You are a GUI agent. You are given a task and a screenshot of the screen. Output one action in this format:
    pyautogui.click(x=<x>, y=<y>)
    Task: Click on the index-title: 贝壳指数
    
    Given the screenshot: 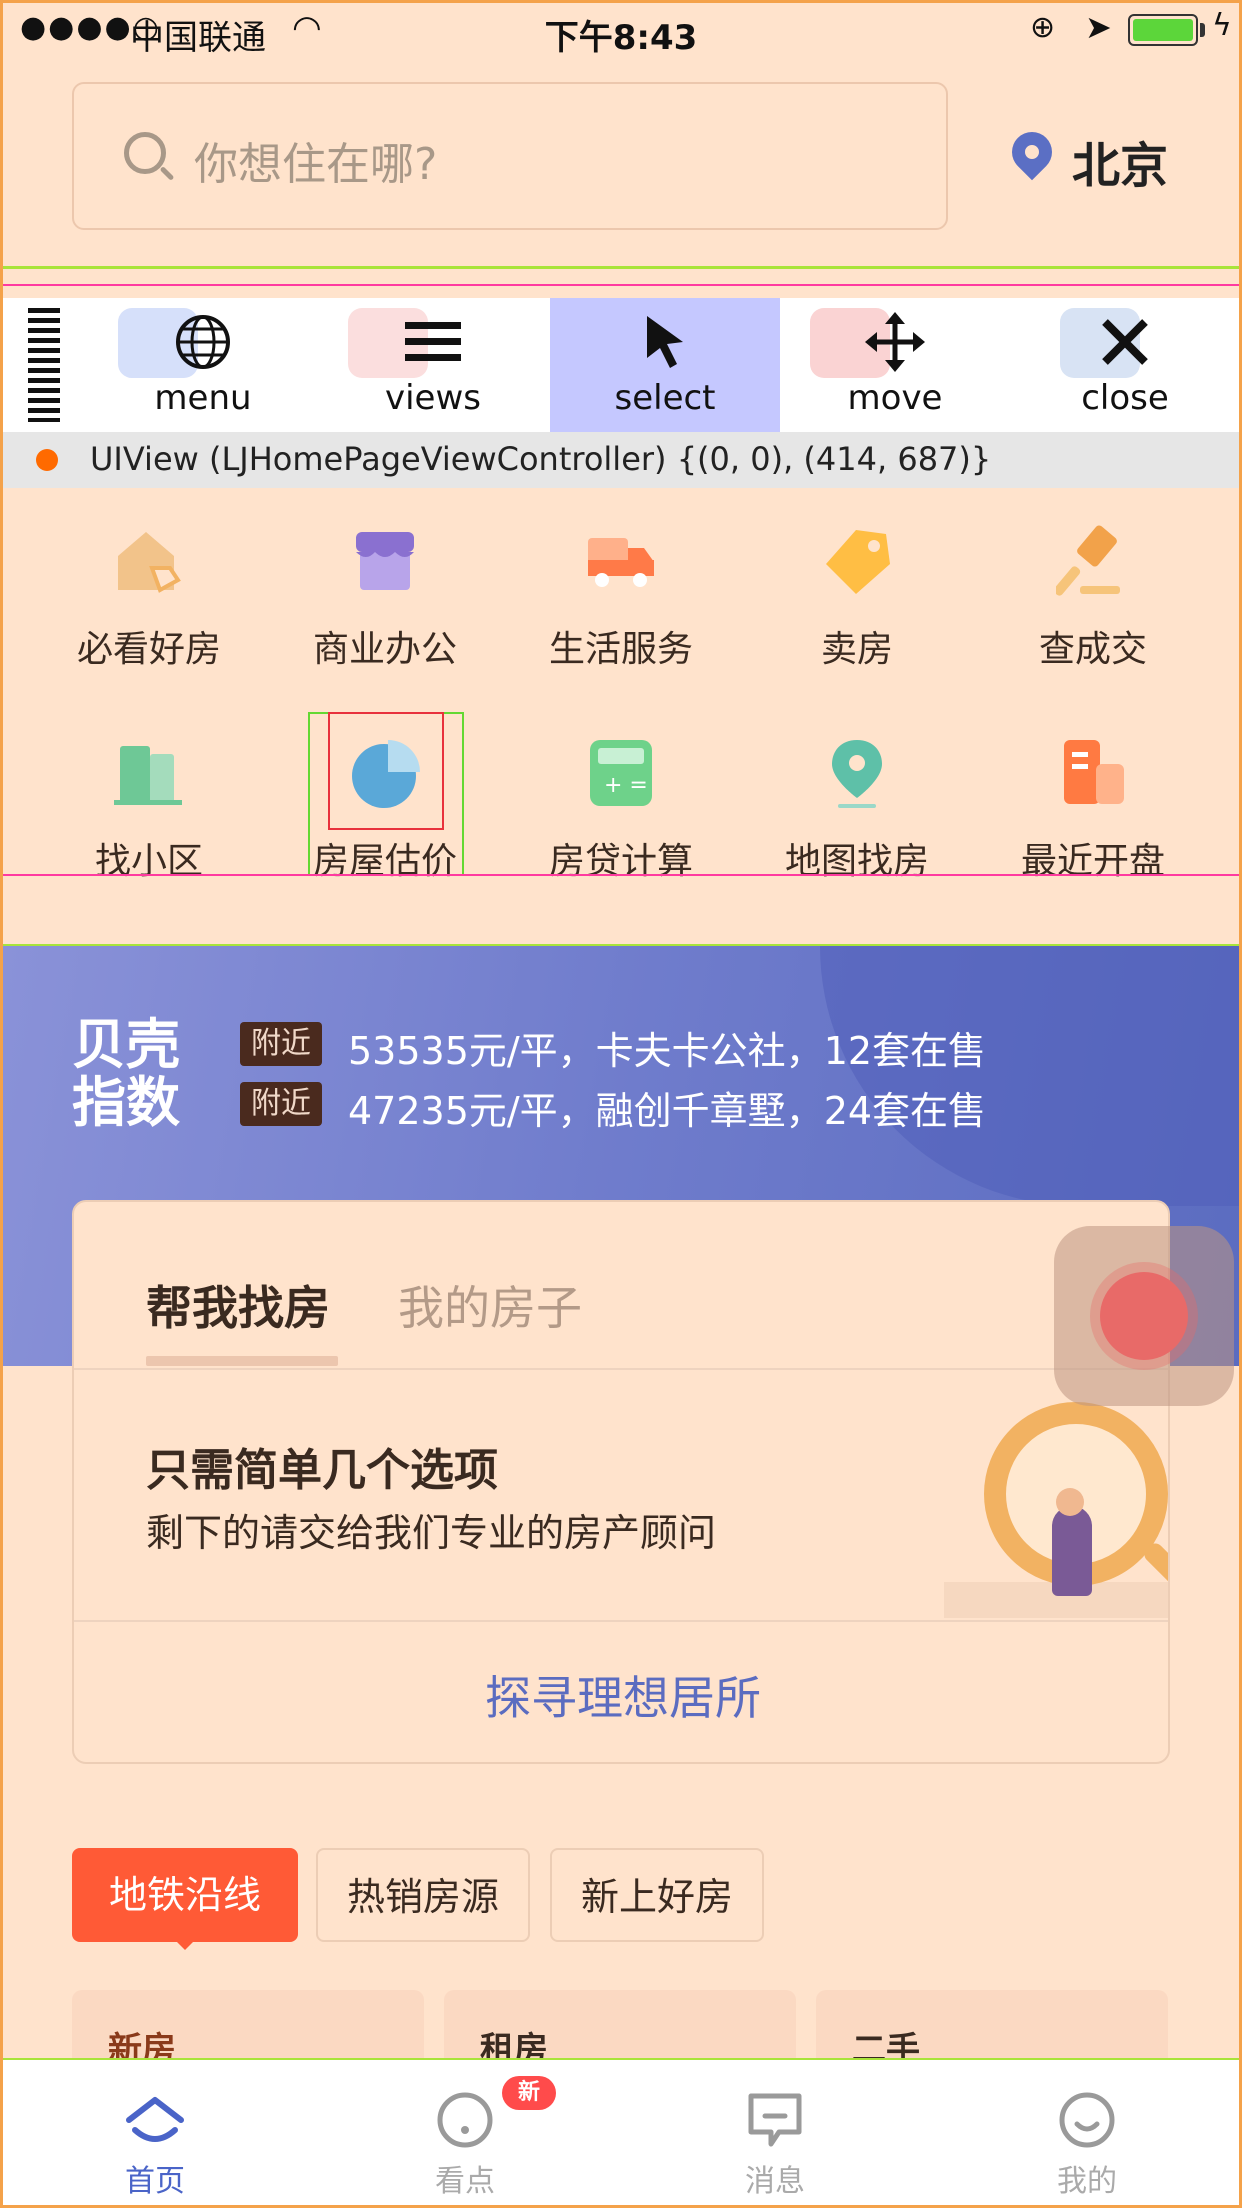 What is the action you would take?
    pyautogui.click(x=126, y=1073)
    